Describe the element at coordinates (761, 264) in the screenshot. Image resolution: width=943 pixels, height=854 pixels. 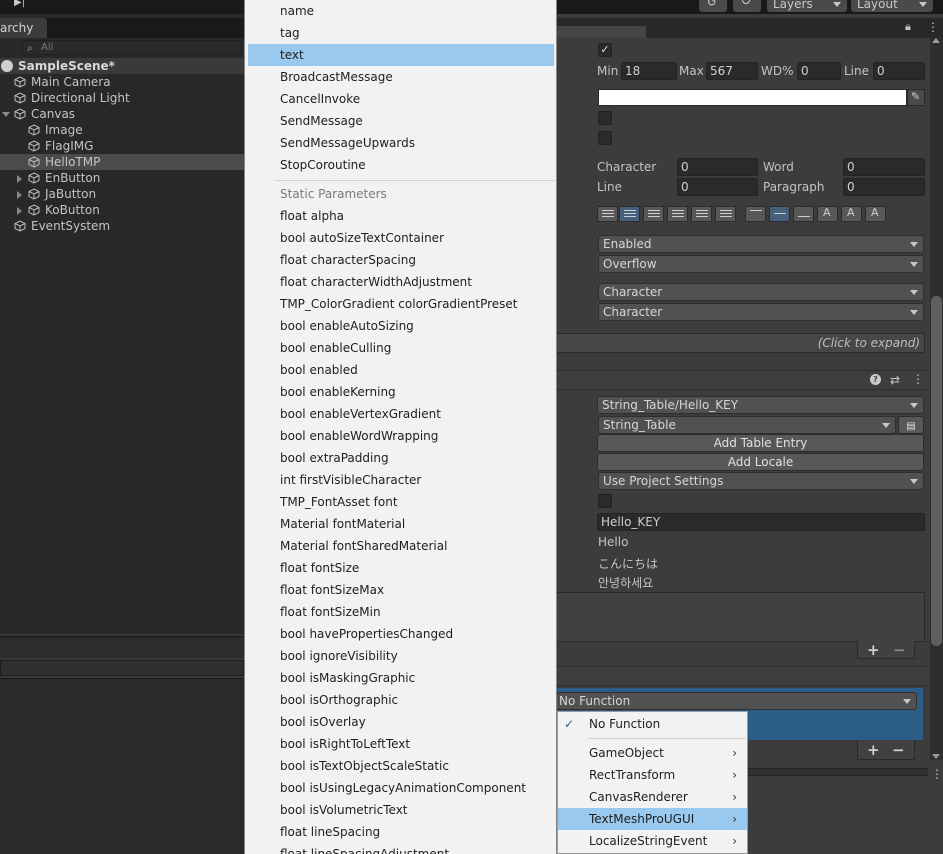
I see `overflow-dropdown: Overflow` at that location.